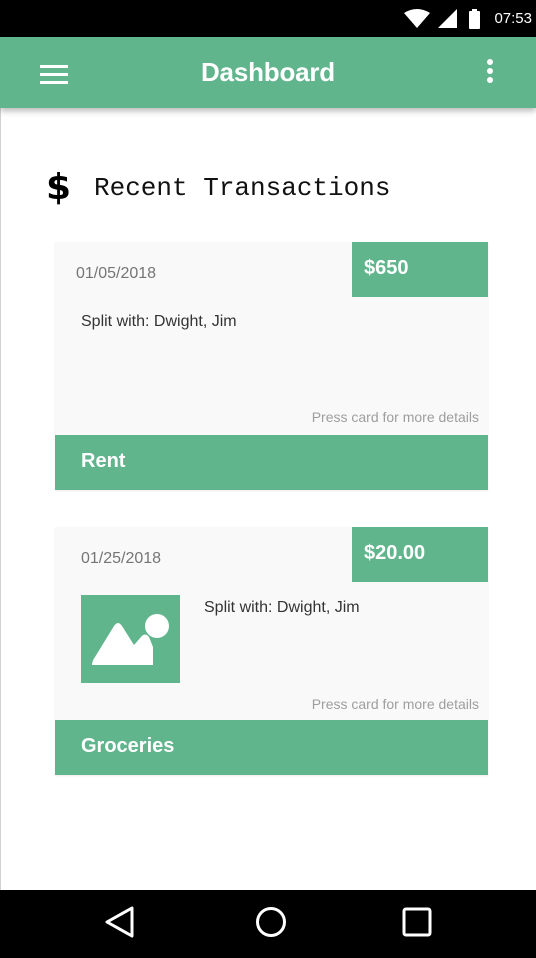 The height and width of the screenshot is (958, 536). I want to click on system-nav-bar, so click(268, 924).